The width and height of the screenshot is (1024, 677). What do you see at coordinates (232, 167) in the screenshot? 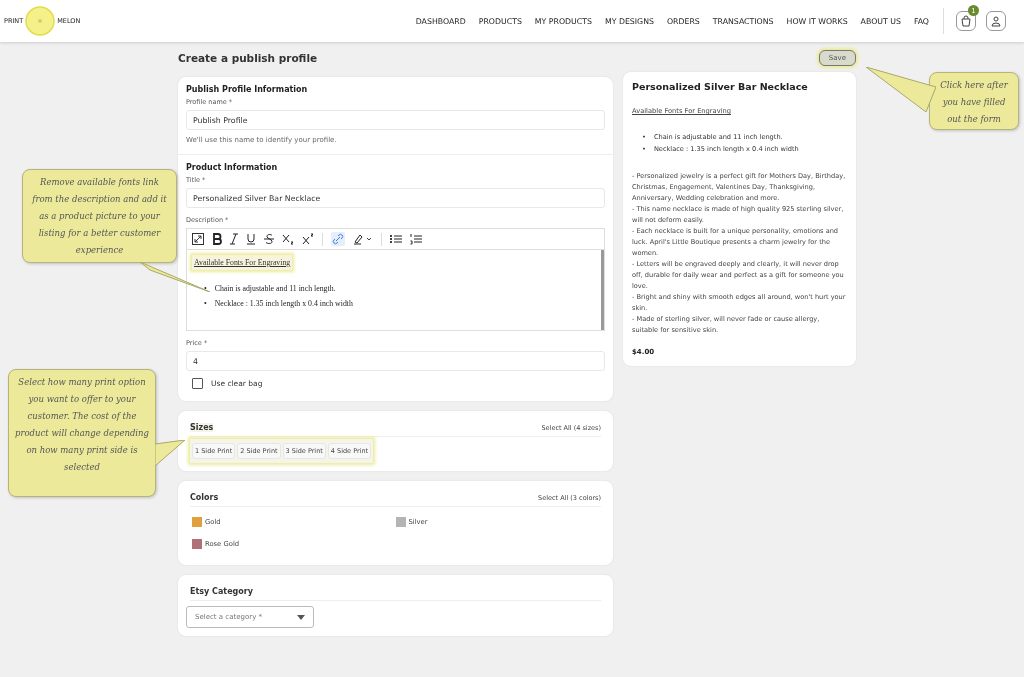
I see `section-heading: Product Information` at bounding box center [232, 167].